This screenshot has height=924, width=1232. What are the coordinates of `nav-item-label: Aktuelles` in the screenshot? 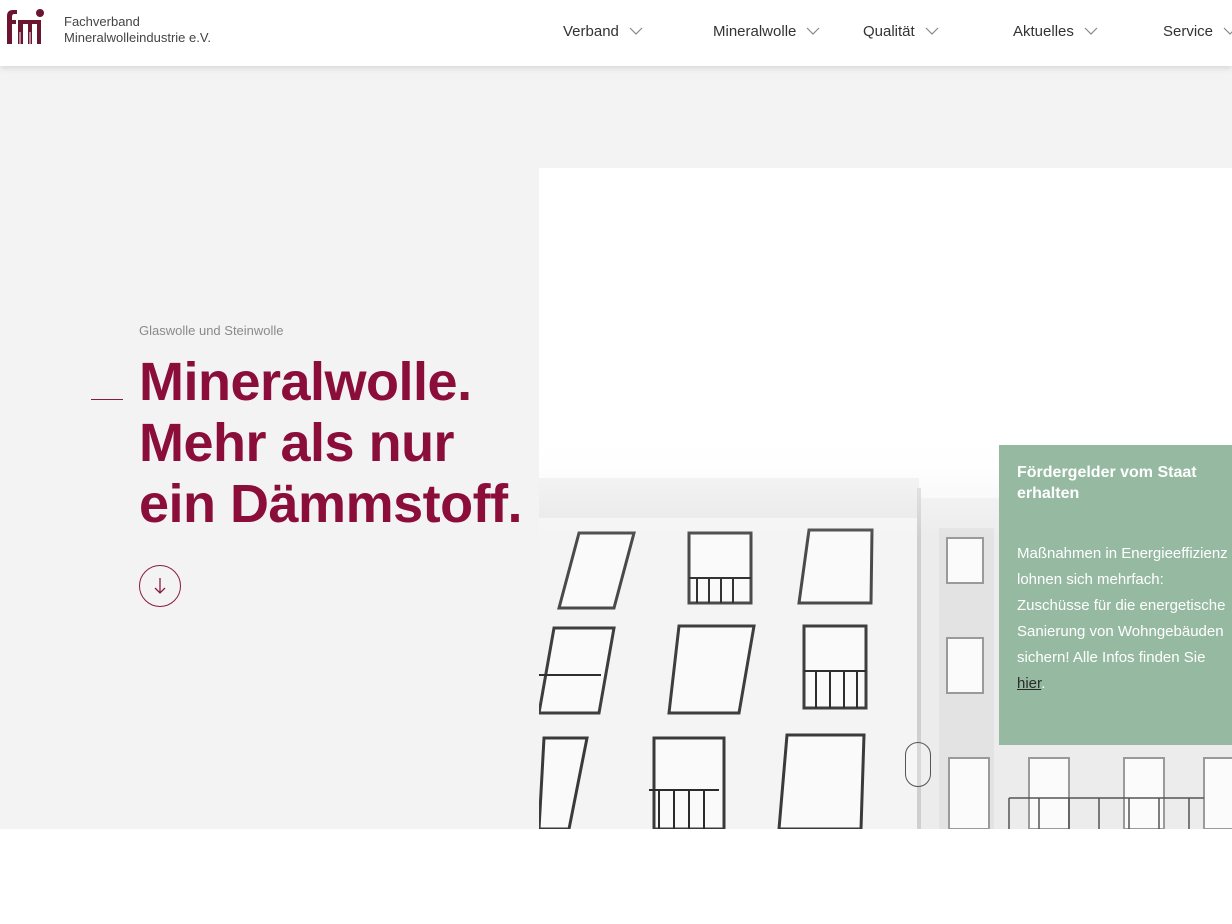 It's located at (1043, 31).